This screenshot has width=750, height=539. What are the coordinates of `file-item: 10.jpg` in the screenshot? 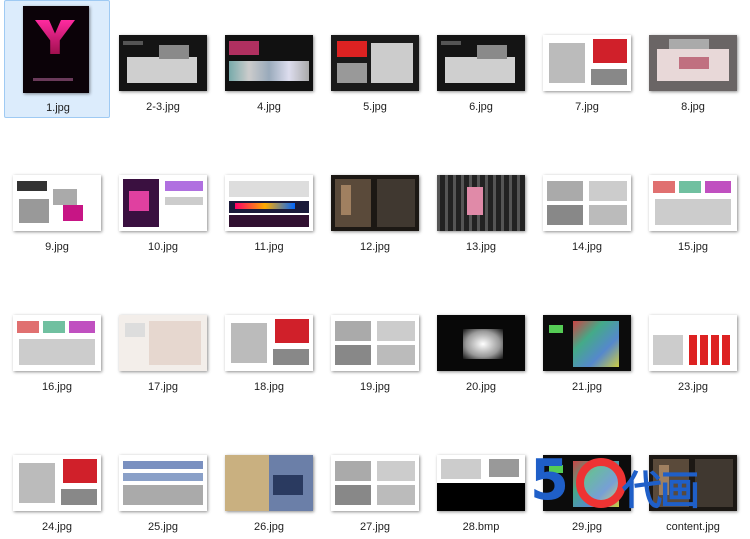 It's located at (163, 199).